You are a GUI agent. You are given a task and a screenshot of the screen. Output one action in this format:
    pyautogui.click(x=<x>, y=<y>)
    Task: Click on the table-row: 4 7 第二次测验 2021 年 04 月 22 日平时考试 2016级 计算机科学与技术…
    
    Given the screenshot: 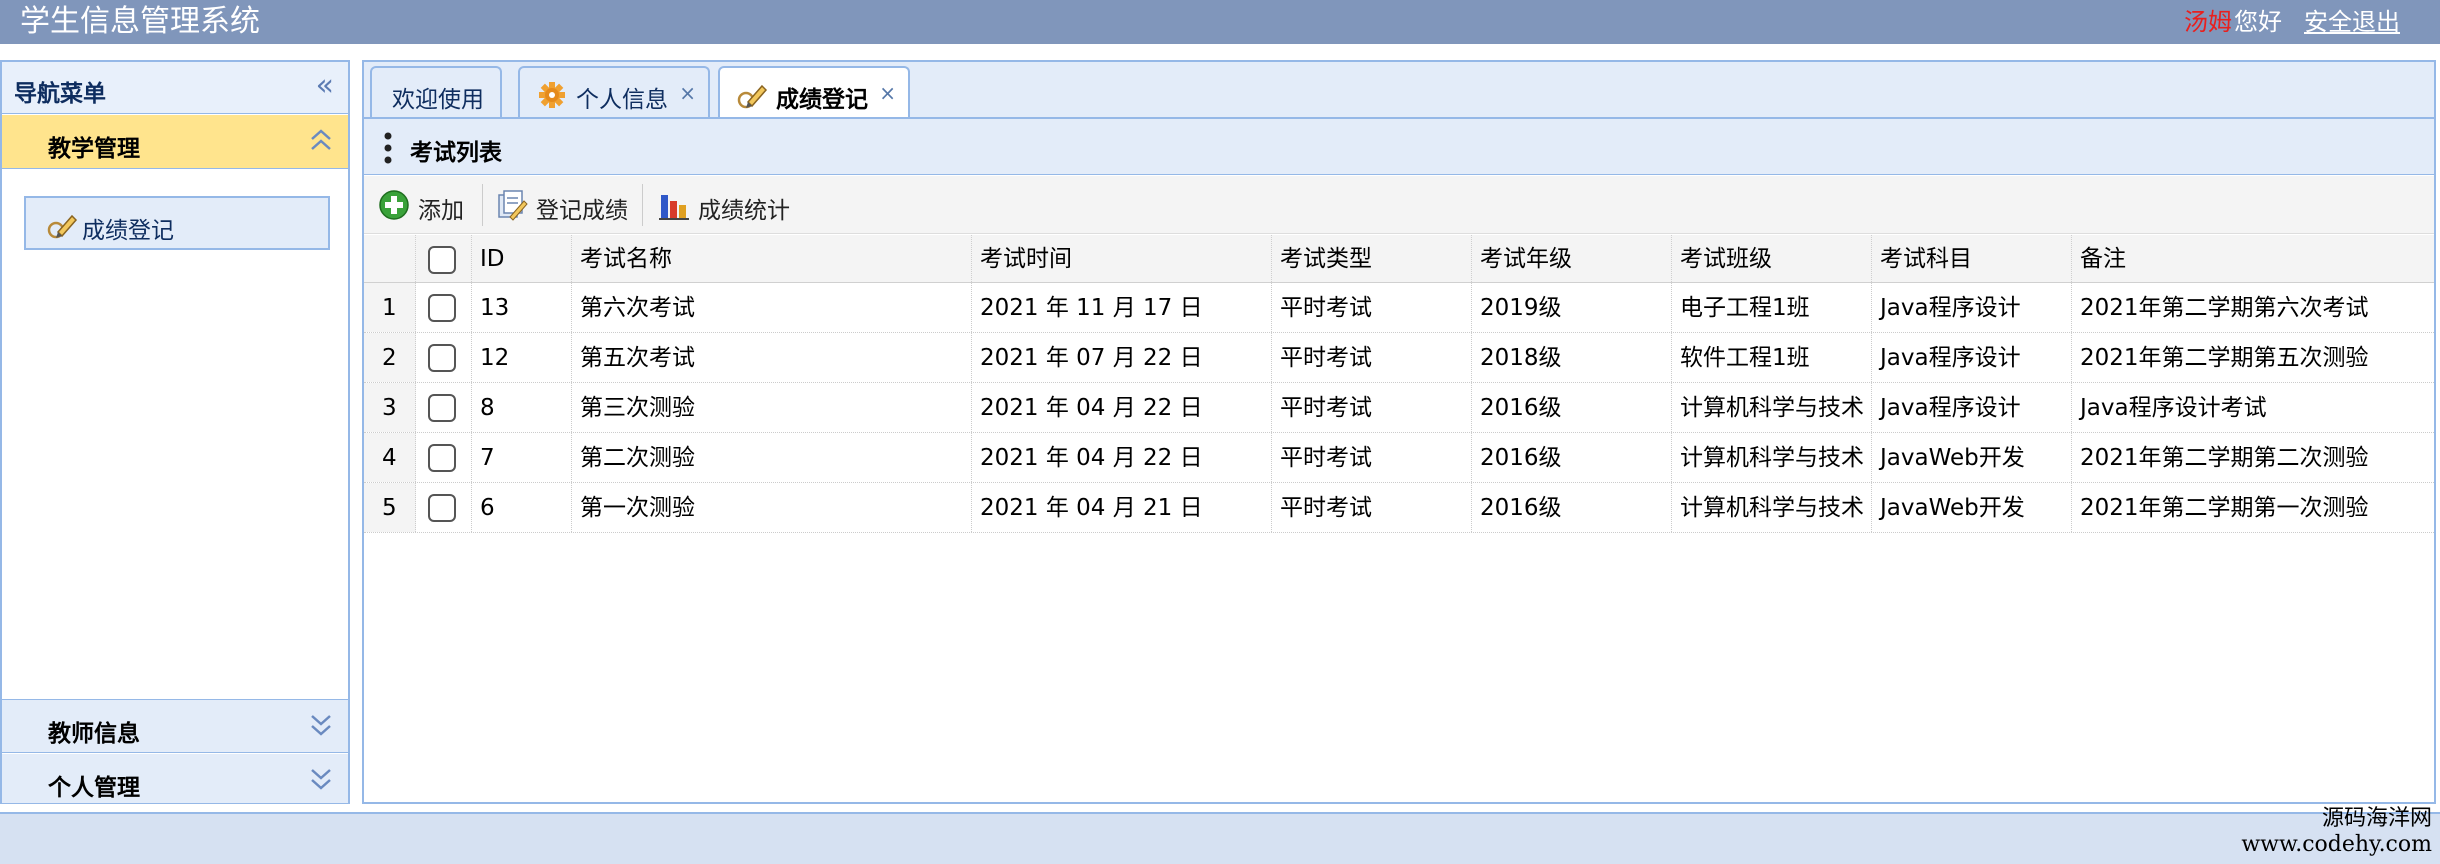 What is the action you would take?
    pyautogui.click(x=1399, y=458)
    